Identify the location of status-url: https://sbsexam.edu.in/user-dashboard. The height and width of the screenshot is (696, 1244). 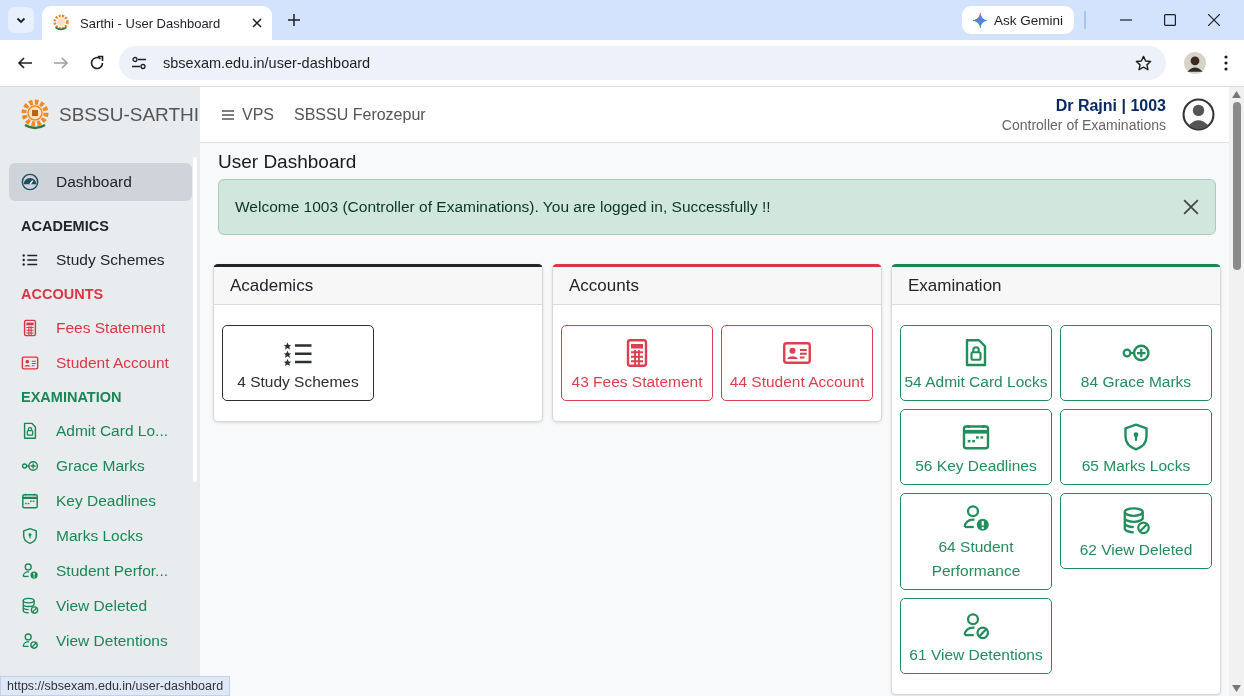
(115, 686).